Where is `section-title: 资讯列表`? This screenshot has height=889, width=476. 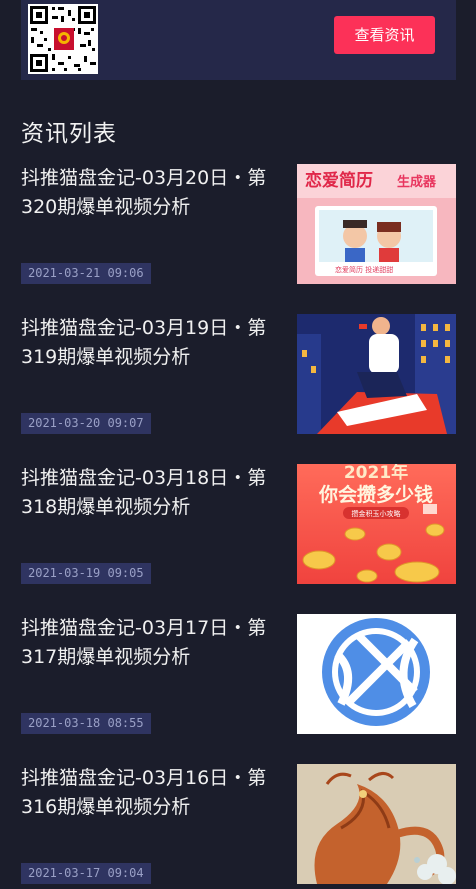 section-title: 资讯列表 is located at coordinates (69, 134).